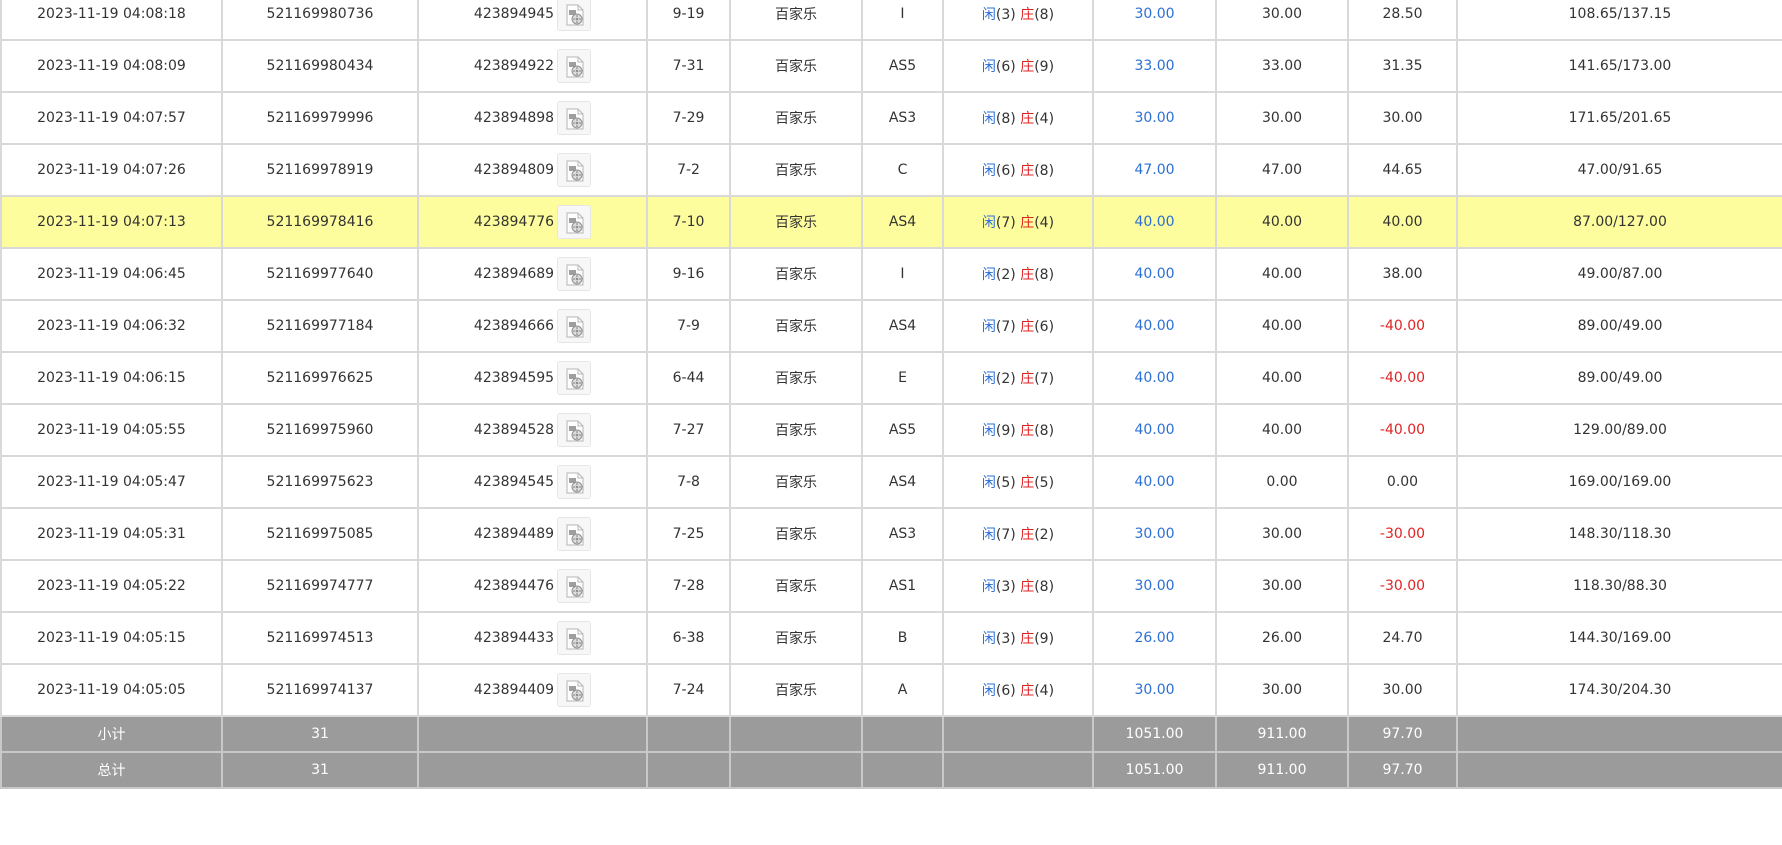 This screenshot has width=1782, height=845. I want to click on balance-cell: 108.65/137.15, so click(1619, 20).